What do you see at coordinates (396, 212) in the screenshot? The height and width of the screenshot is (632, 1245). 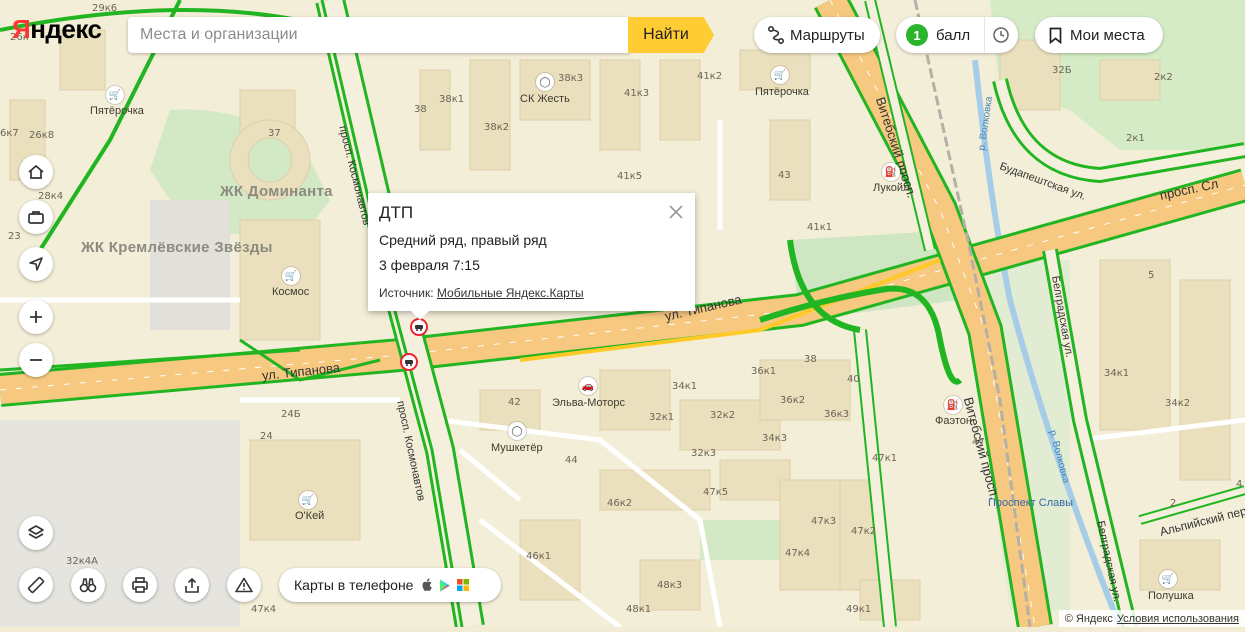 I see `popup-title: ДТП` at bounding box center [396, 212].